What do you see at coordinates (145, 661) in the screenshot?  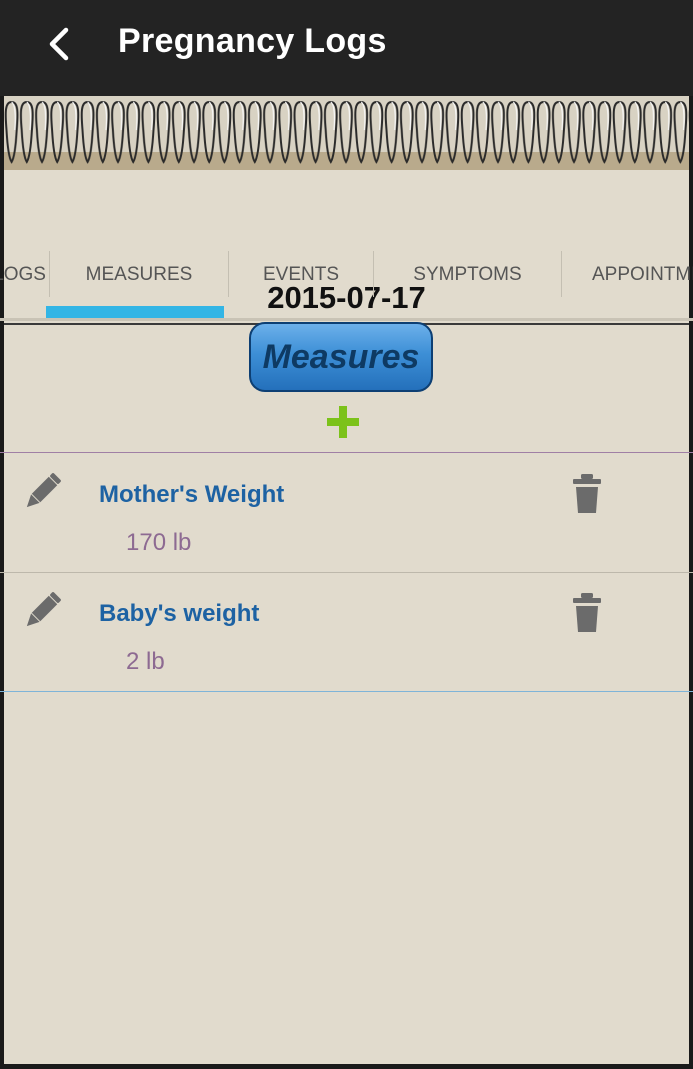 I see `measure-value: 2 lb` at bounding box center [145, 661].